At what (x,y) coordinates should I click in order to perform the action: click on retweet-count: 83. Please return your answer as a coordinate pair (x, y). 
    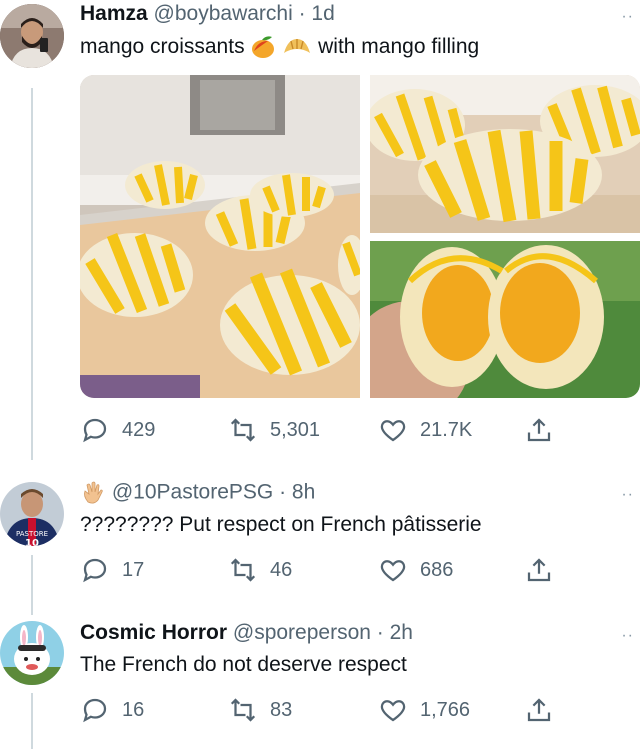
    Looking at the image, I should click on (281, 709).